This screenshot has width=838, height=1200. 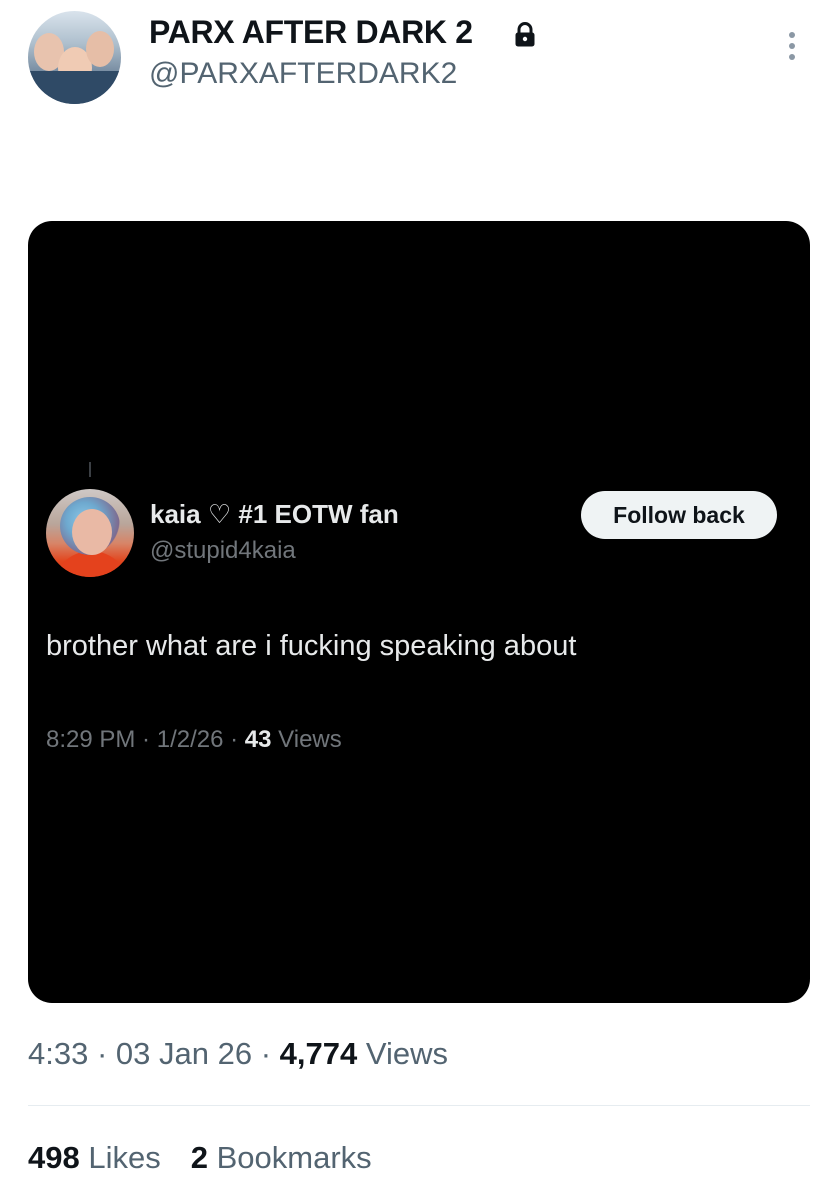 I want to click on post-date: 03 Jan 26, so click(x=184, y=1053).